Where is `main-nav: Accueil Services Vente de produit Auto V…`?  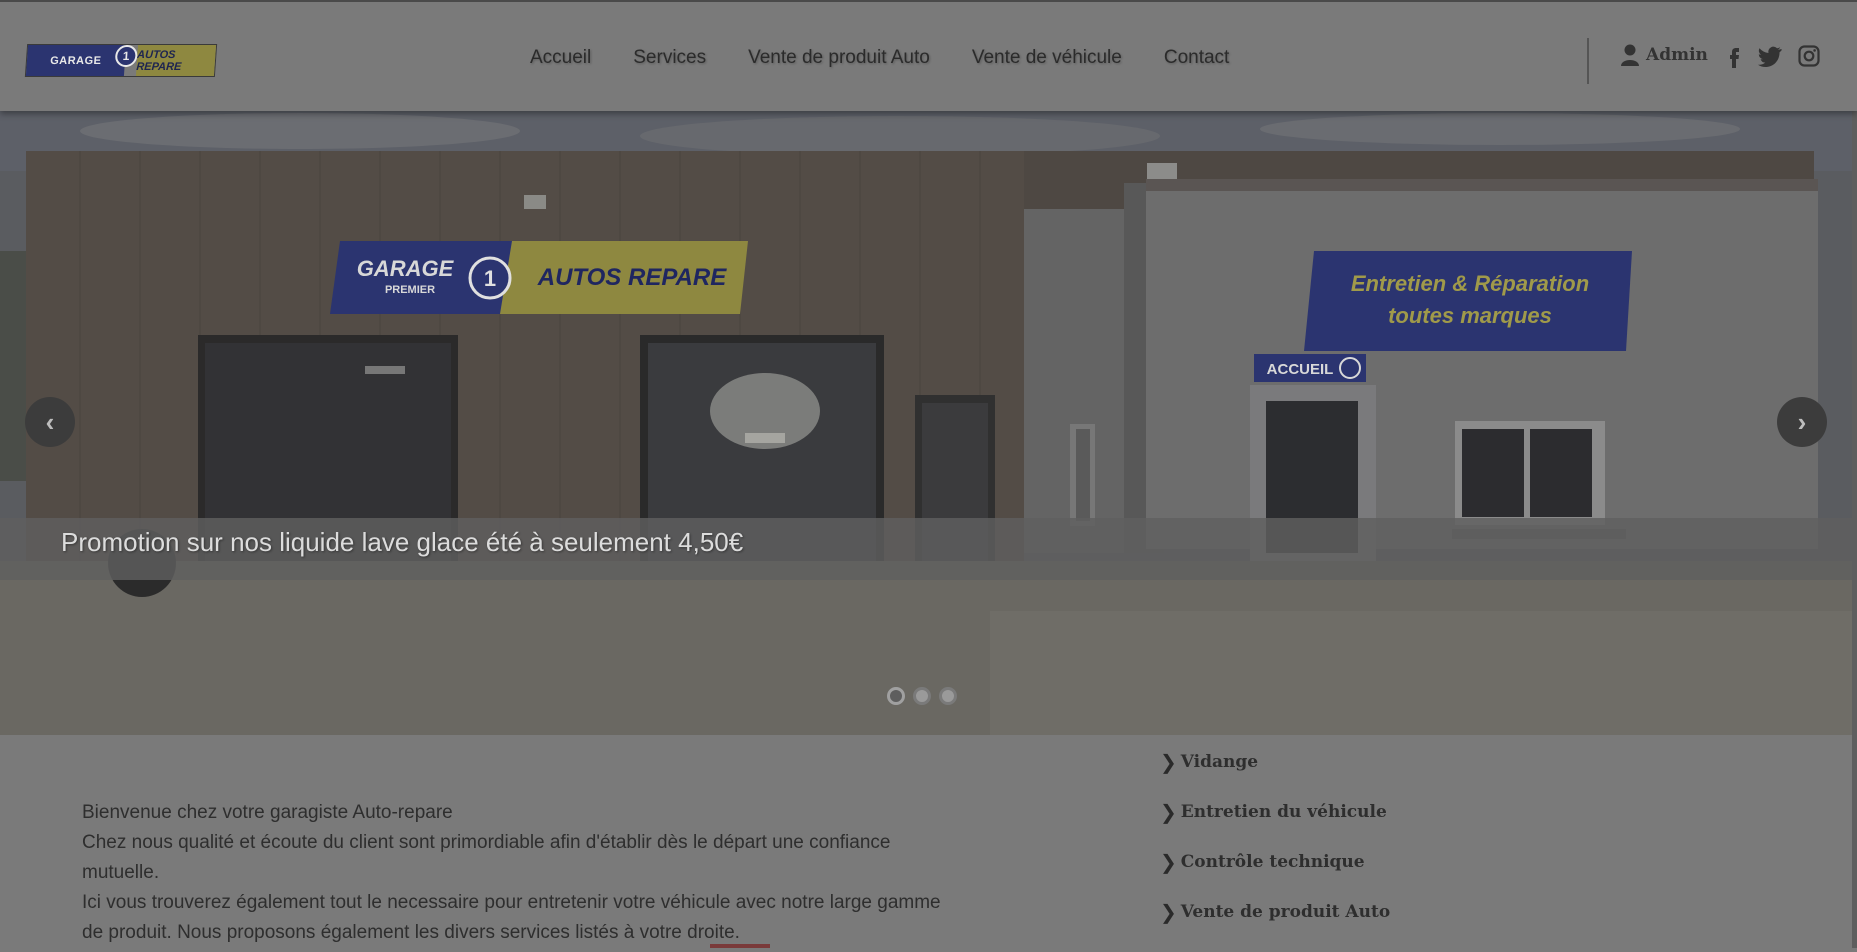
main-nav: Accueil Services Vente de produit Auto V… is located at coordinates (900, 58).